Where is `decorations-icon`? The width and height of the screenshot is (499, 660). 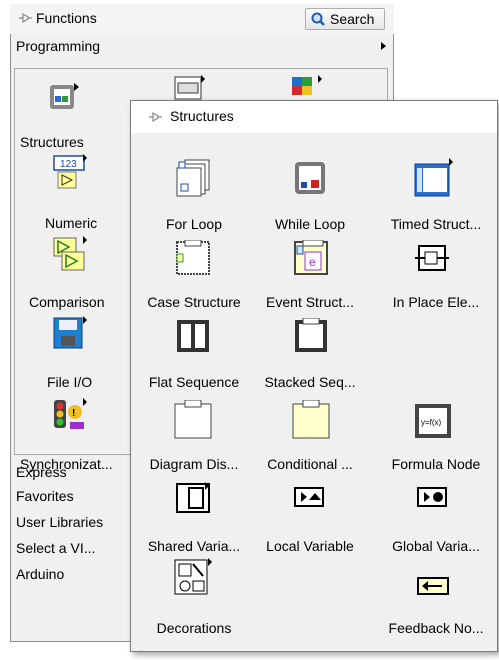
decorations-icon is located at coordinates (193, 577).